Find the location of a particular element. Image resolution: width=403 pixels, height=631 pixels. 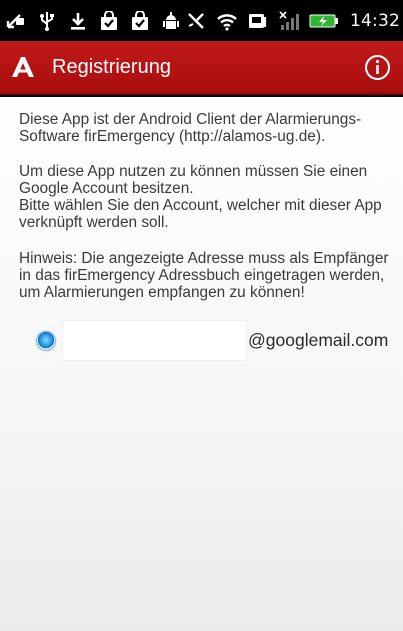

info-icon is located at coordinates (377, 67).